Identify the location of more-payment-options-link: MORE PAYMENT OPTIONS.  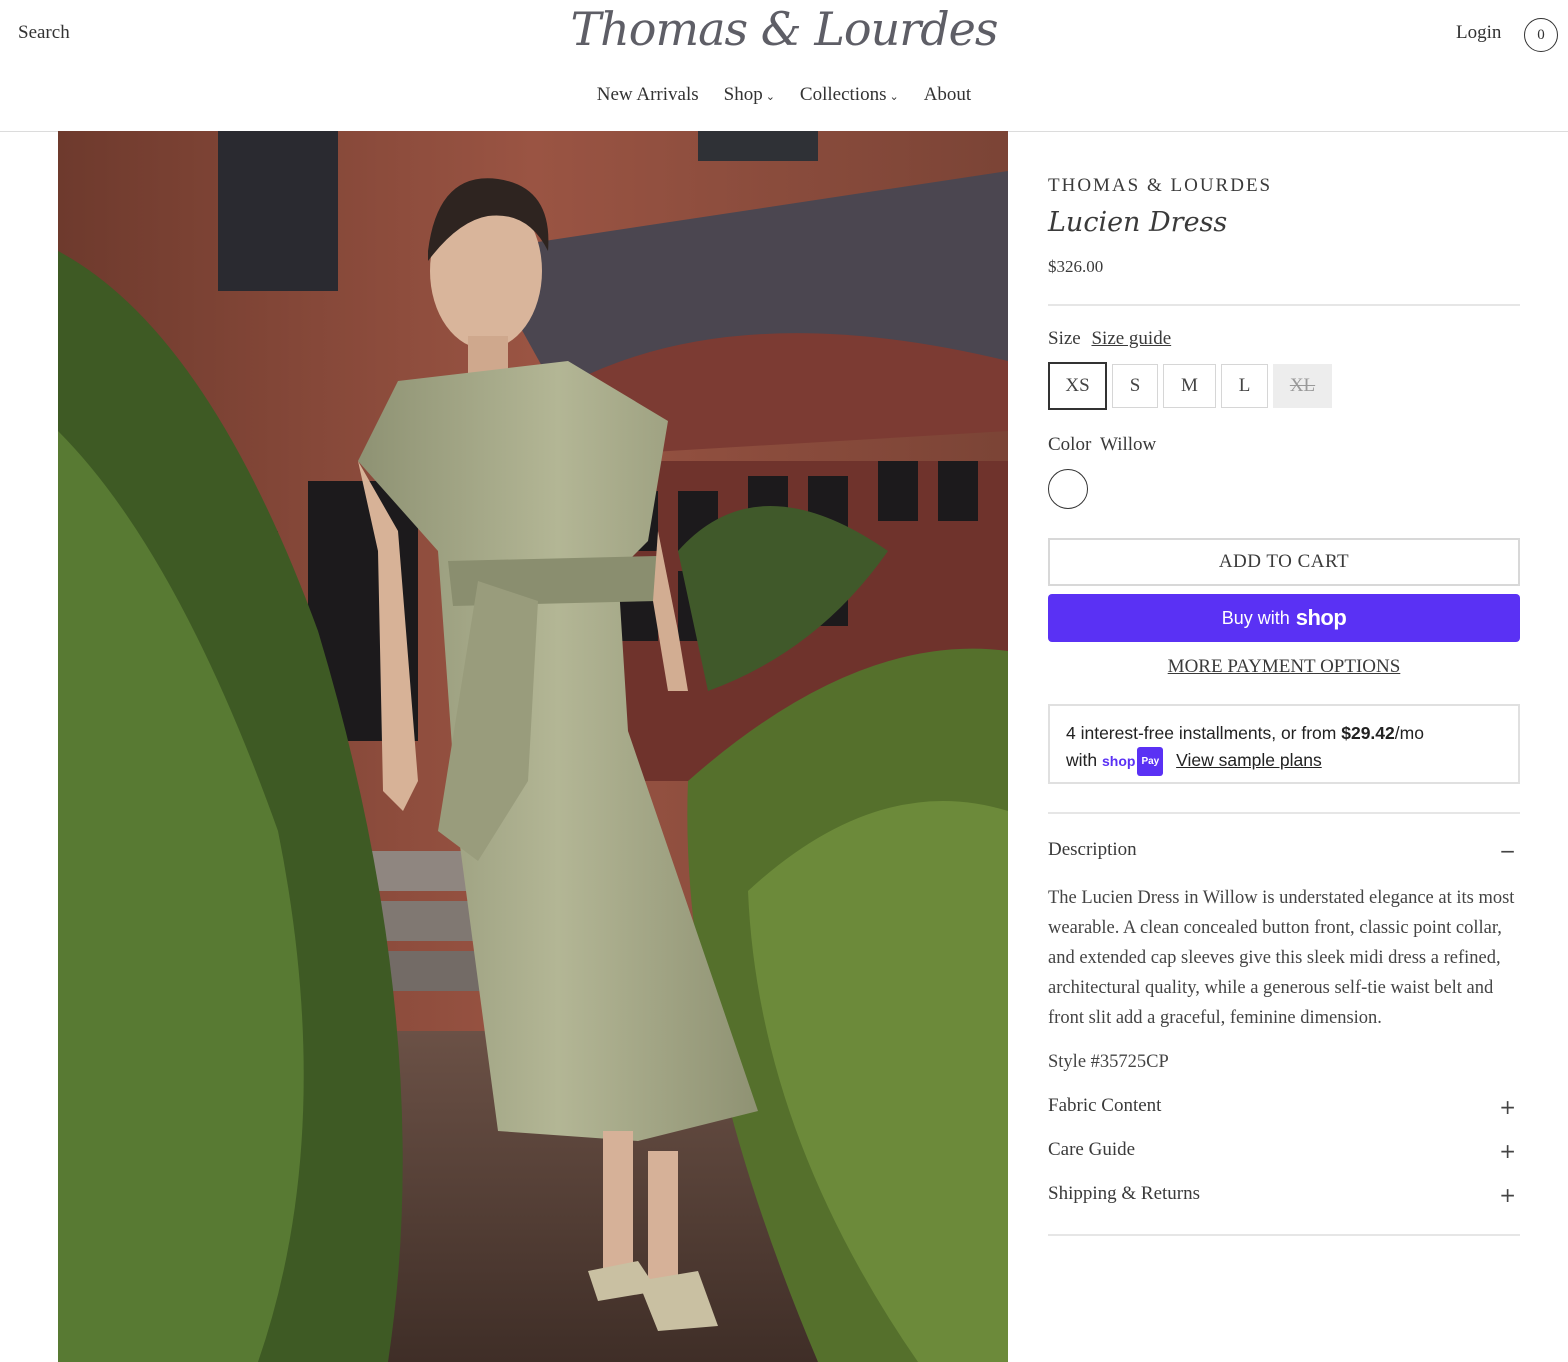
(1284, 667).